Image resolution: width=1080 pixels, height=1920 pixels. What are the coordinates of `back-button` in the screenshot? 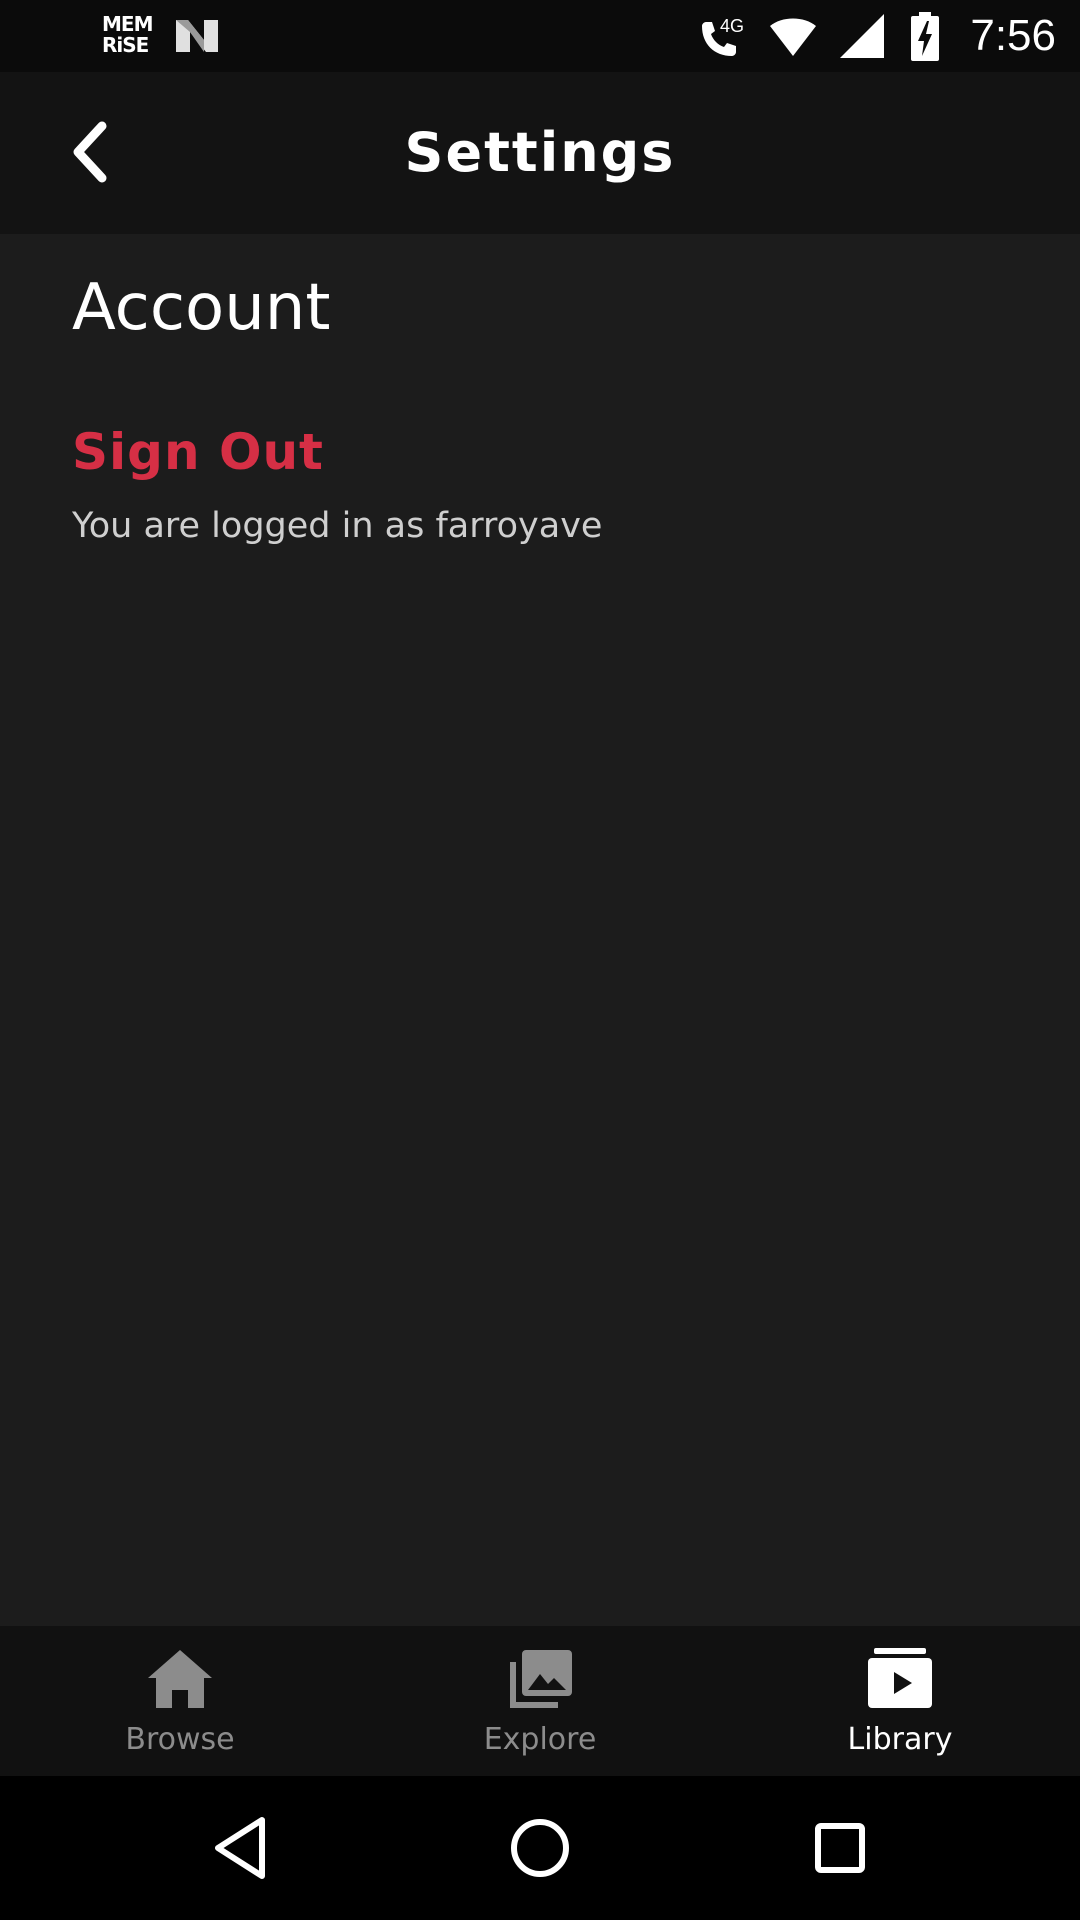 It's located at (92, 152).